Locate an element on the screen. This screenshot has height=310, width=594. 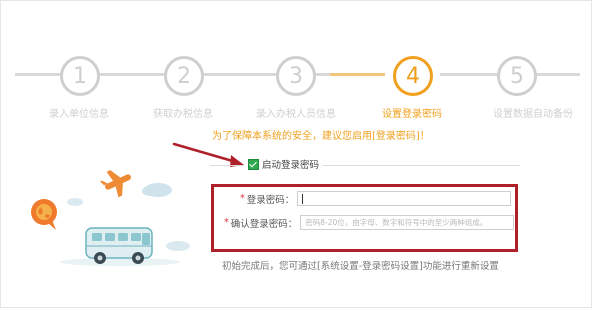
confirm-password-placeholder: 密码8-20位，由字母、数字和符号中的至少两种组成。 is located at coordinates (396, 222).